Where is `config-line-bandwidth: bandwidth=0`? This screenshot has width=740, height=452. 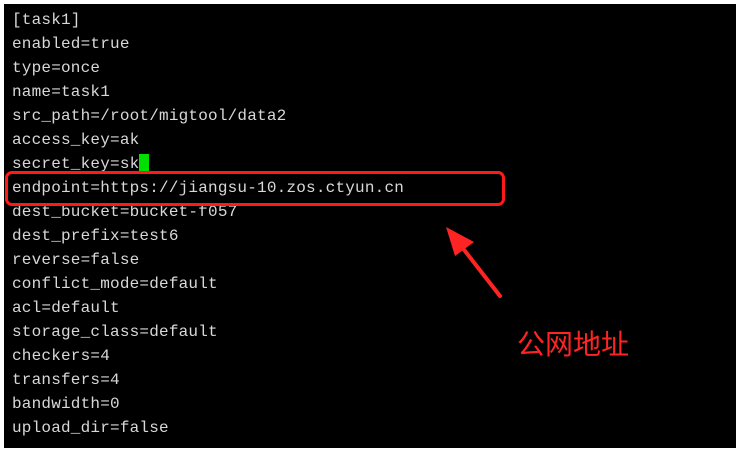 config-line-bandwidth: bandwidth=0 is located at coordinates (66, 404).